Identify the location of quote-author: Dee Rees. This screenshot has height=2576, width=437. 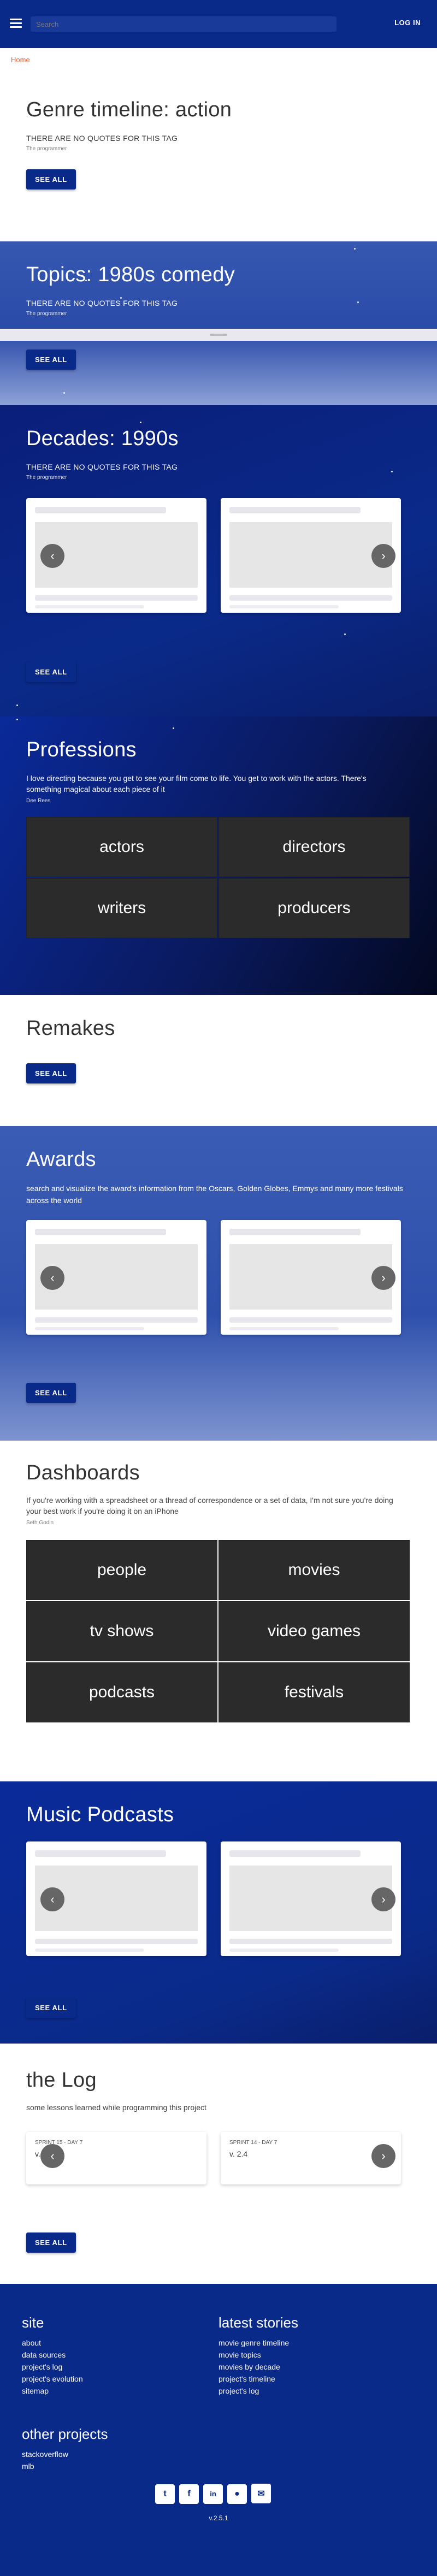
(39, 801).